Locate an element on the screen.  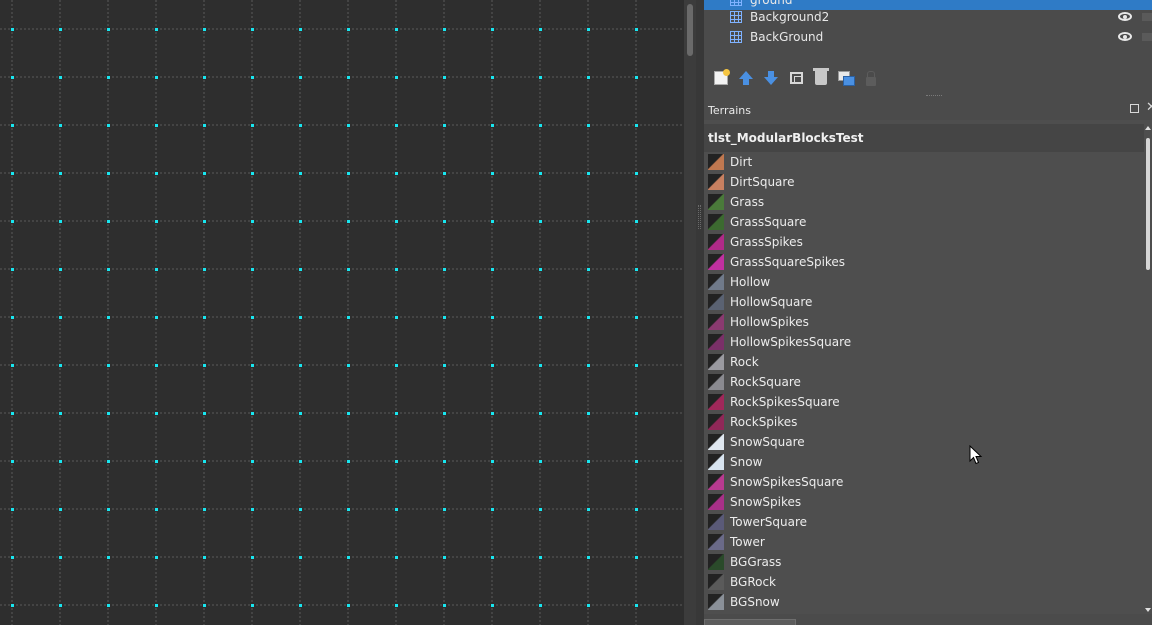
terrains-panel-header: Terrains ✕ is located at coordinates (928, 110).